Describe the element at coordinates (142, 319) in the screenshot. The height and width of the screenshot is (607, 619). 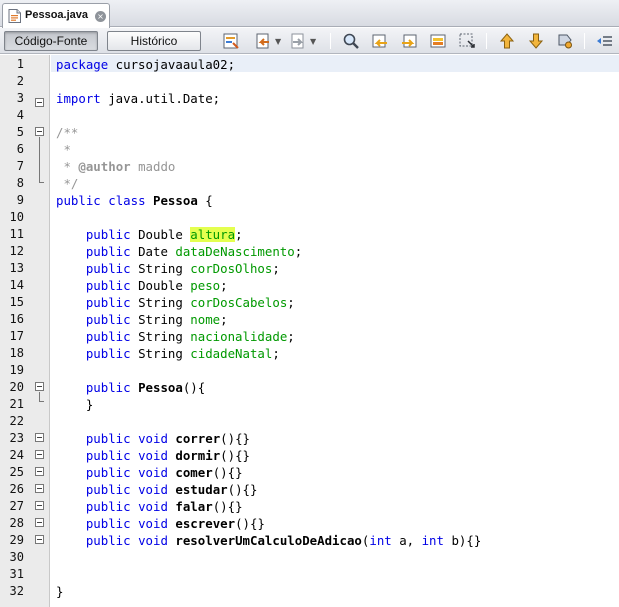
I see `code-line: public String nome;` at that location.